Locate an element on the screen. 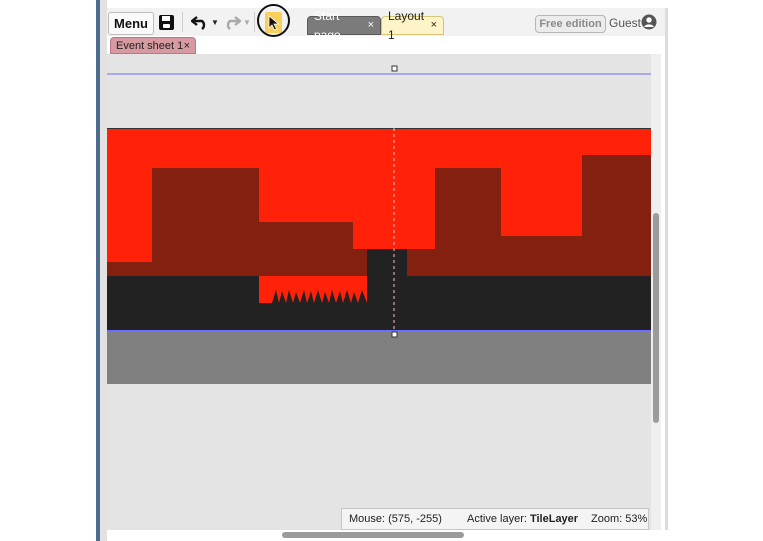 The height and width of the screenshot is (541, 763). tab-start-page: Start page × is located at coordinates (344, 25).